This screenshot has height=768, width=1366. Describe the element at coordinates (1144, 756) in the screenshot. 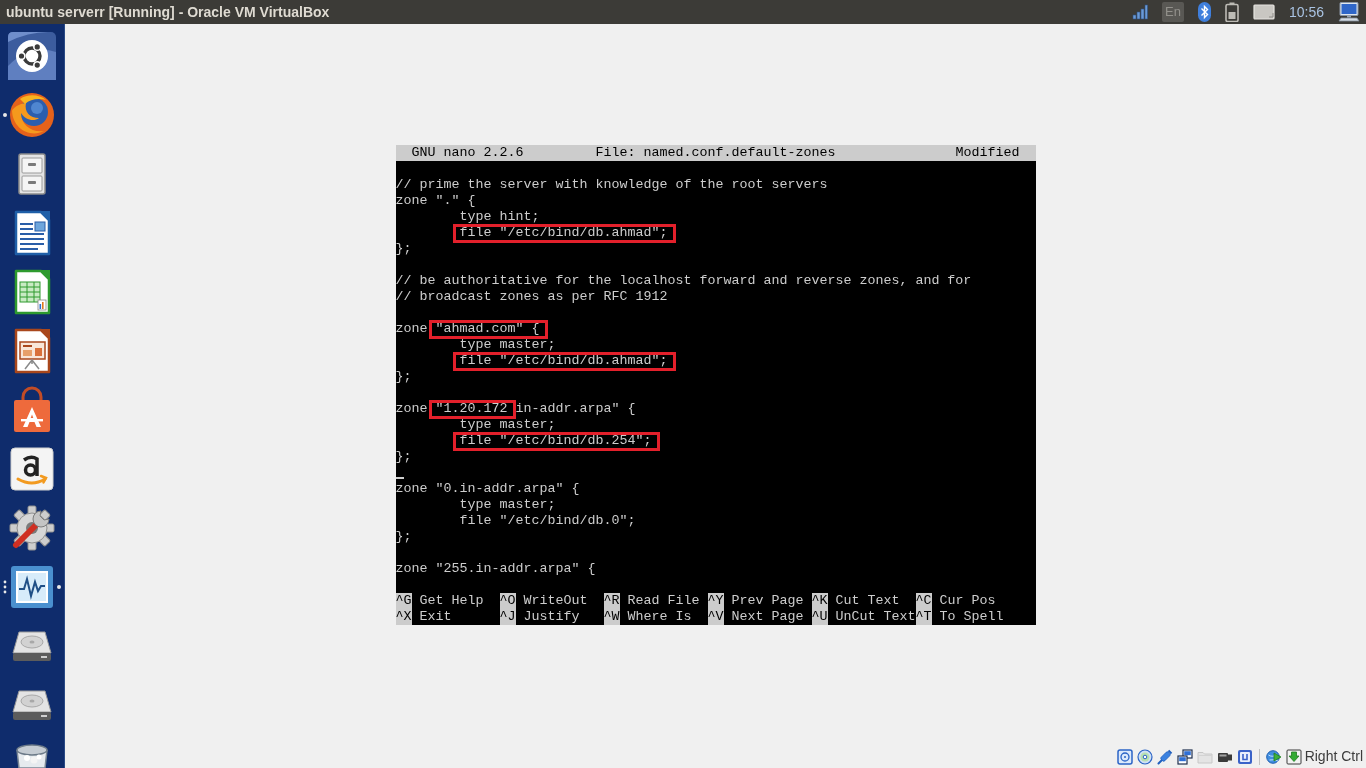

I see `disc-icon` at that location.